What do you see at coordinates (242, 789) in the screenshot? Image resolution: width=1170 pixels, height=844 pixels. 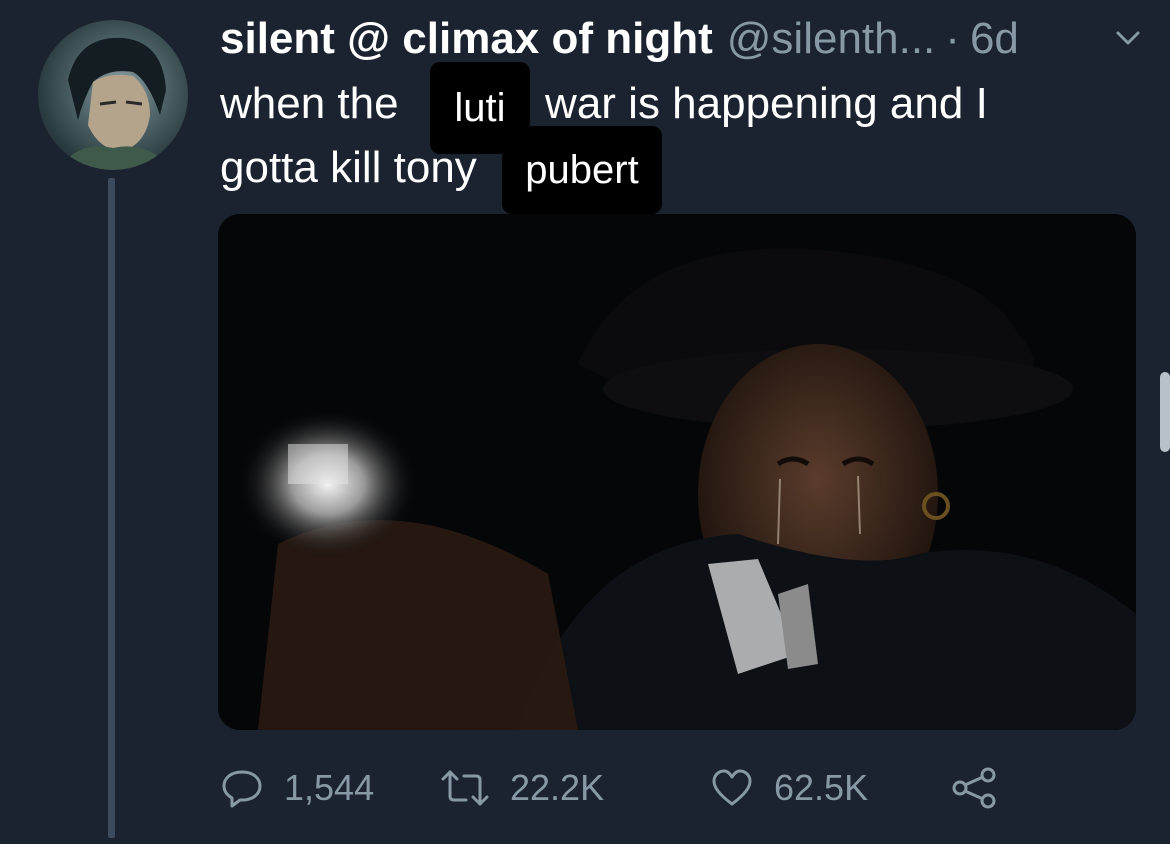 I see `reply-icon` at bounding box center [242, 789].